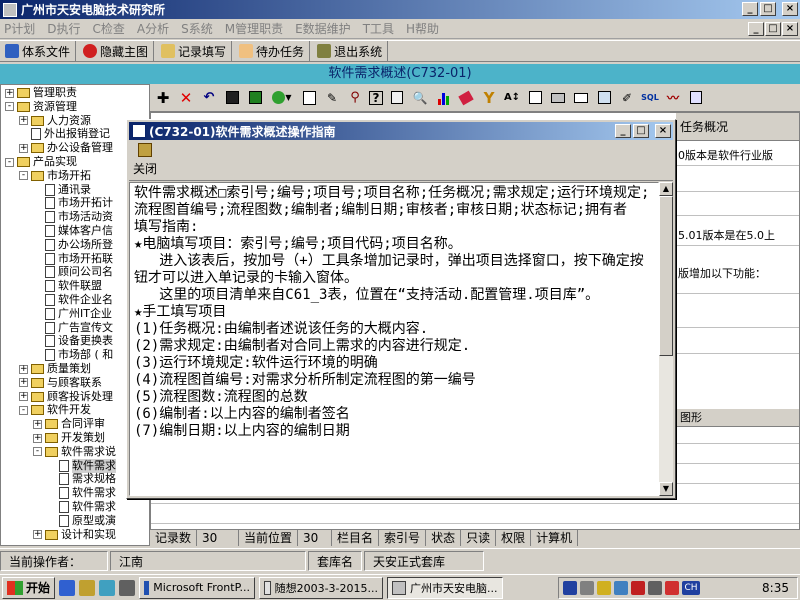 Image resolution: width=800 pixels, height=600 pixels. What do you see at coordinates (309, 98) in the screenshot?
I see `form-icon` at bounding box center [309, 98].